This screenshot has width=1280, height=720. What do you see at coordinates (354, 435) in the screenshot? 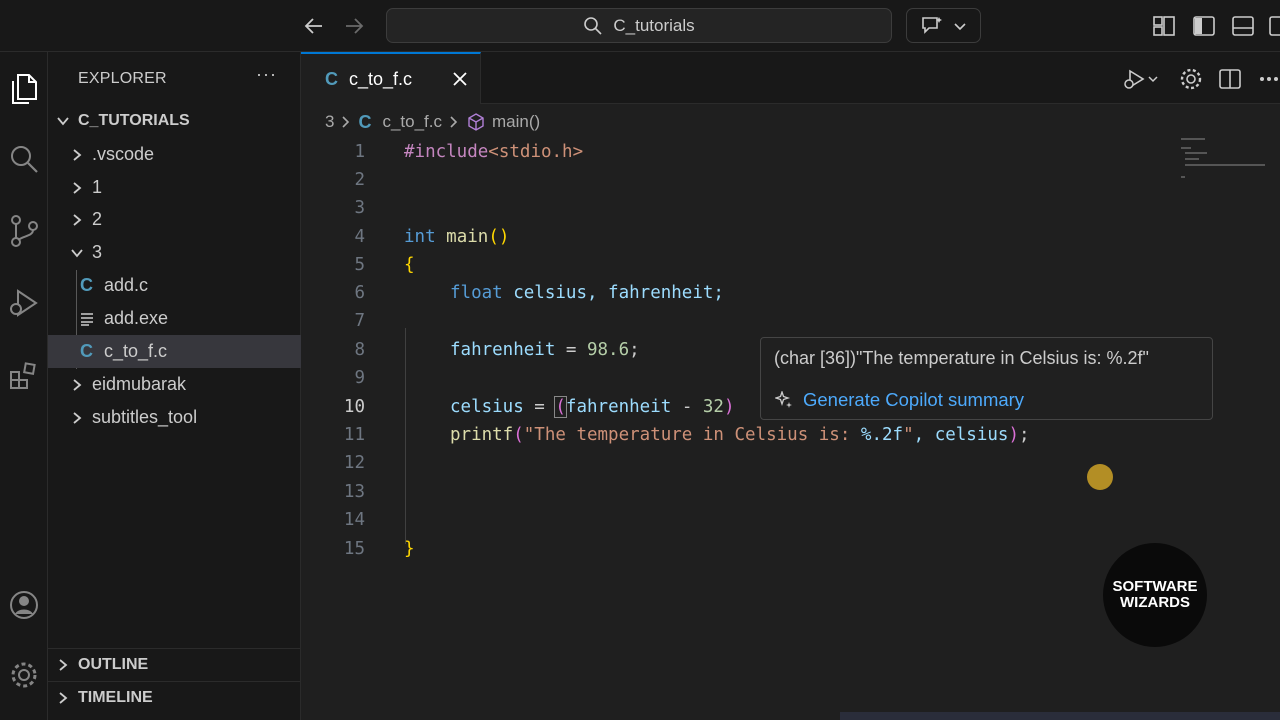
I see `line-number: 11` at bounding box center [354, 435].